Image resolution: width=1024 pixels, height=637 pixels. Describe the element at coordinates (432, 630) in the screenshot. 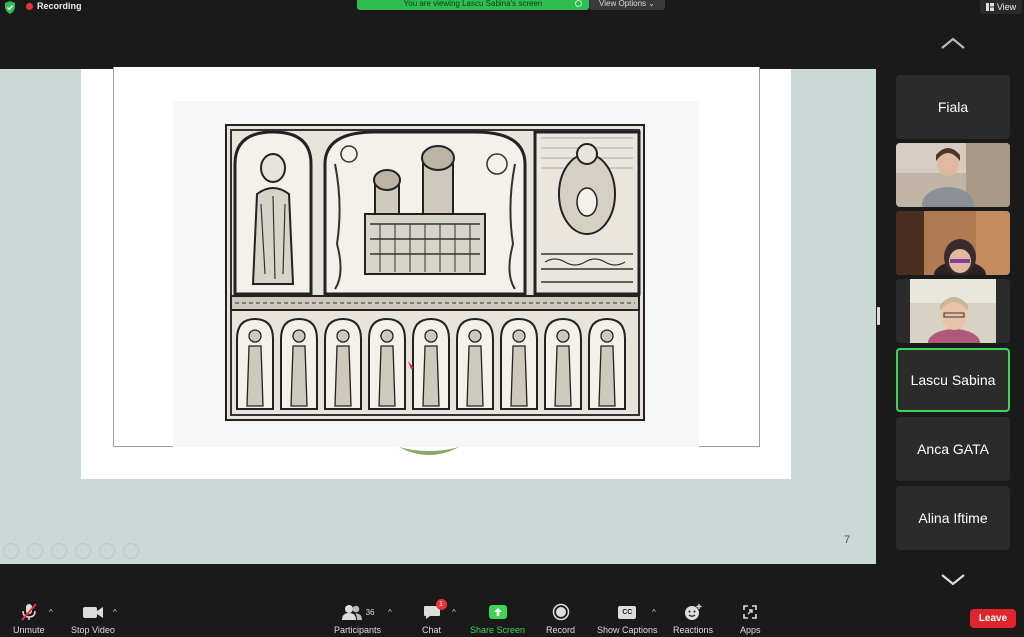

I see `chat-label: Chat` at that location.